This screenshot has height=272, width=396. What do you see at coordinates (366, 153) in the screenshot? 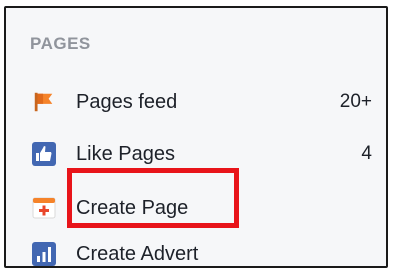
I see `notification-count: 4` at bounding box center [366, 153].